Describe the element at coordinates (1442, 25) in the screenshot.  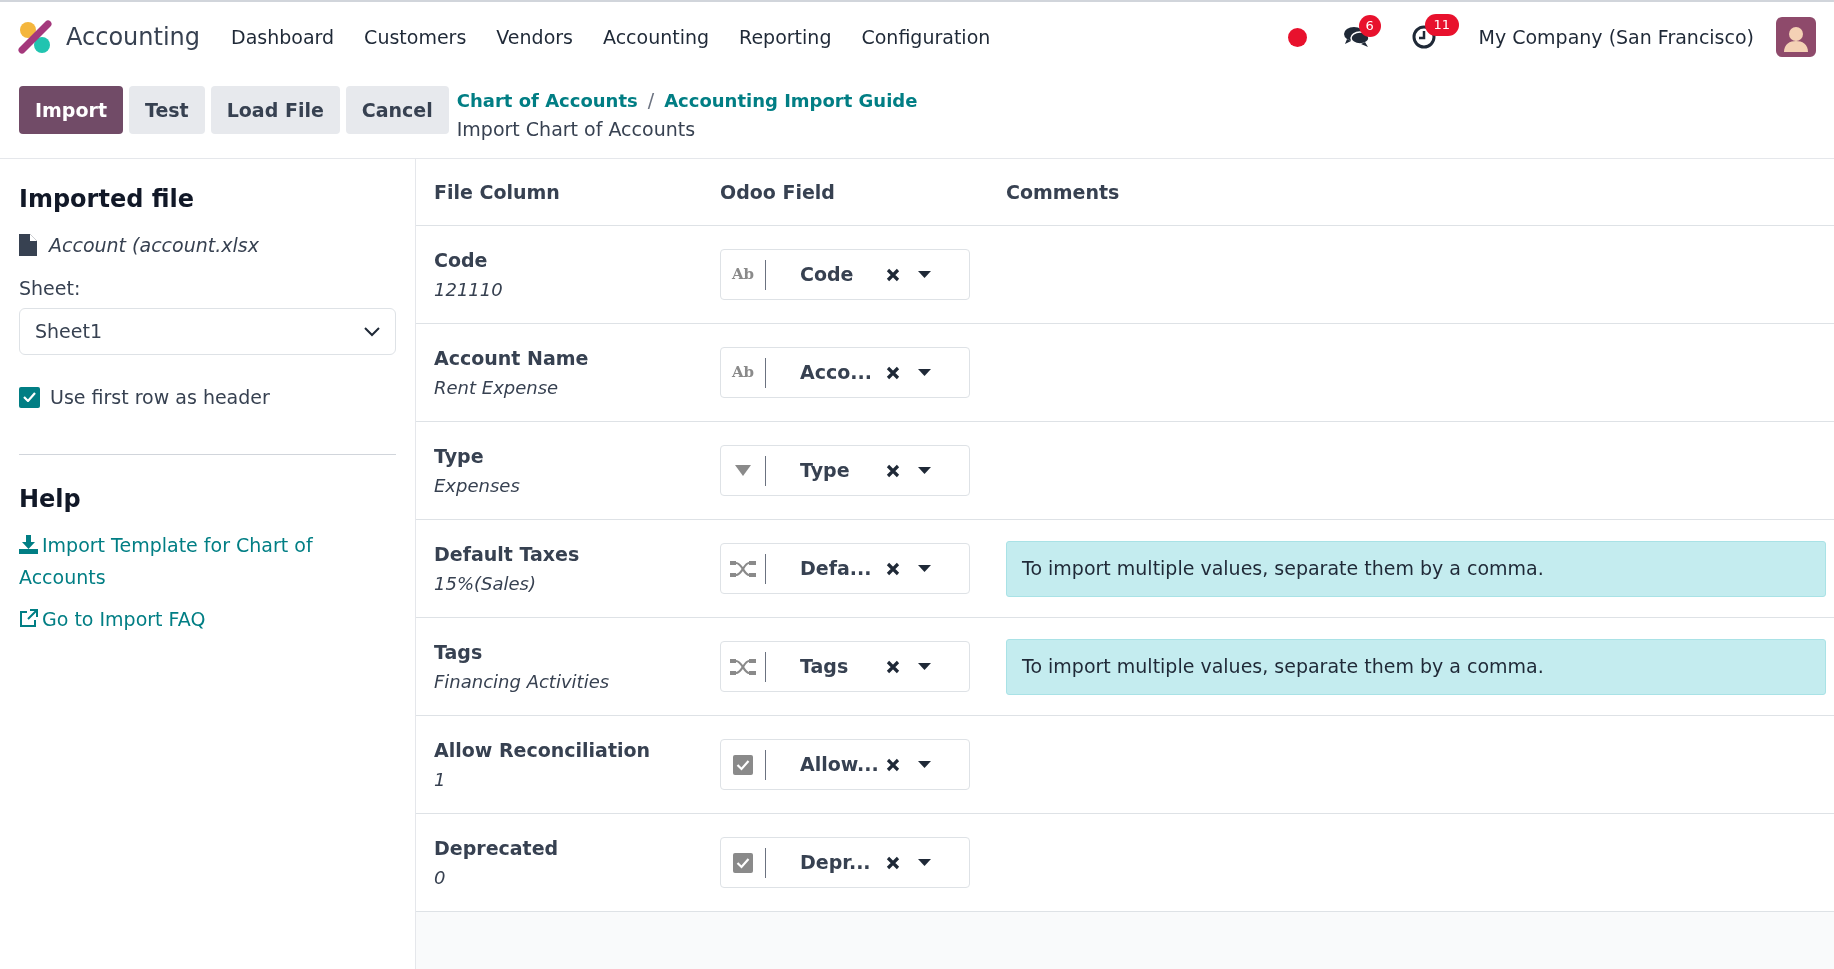
I see `activity-count-badge: 11` at that location.